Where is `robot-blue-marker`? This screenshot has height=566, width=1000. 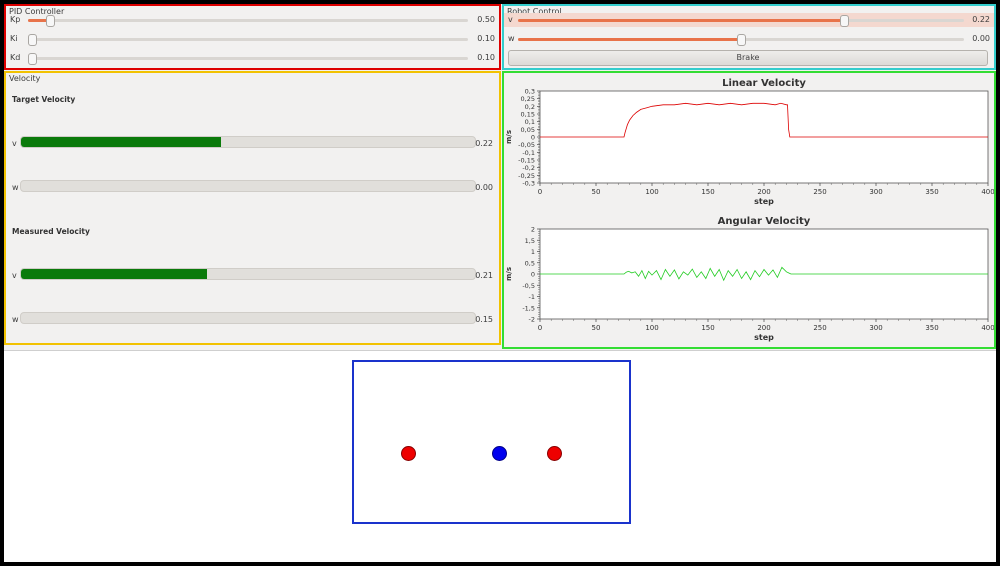
robot-blue-marker is located at coordinates (499, 453).